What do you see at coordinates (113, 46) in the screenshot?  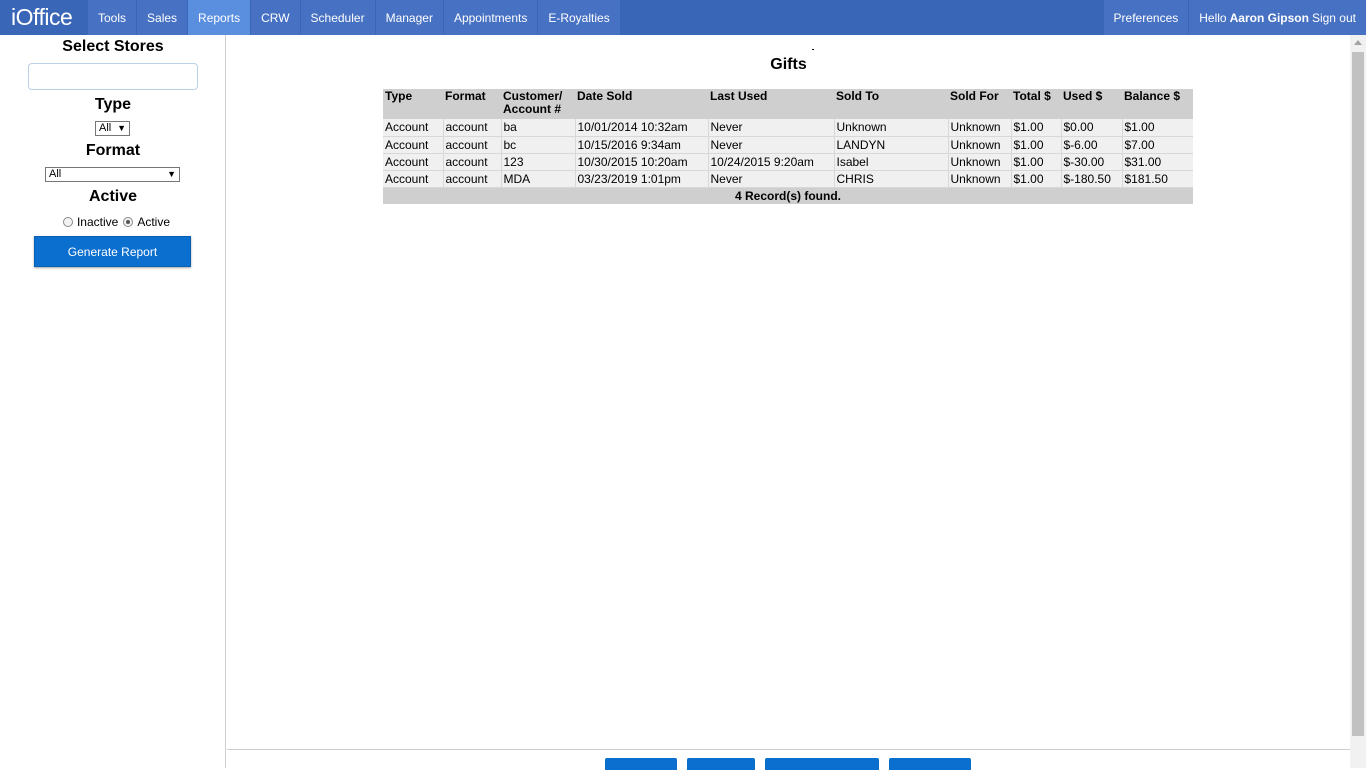 I see `stores-heading: Select Stores` at bounding box center [113, 46].